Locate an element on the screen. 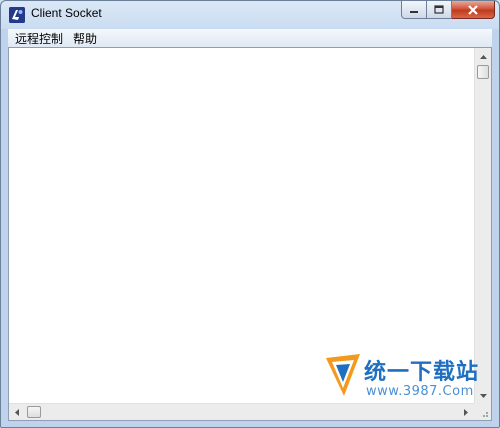 Image resolution: width=500 pixels, height=428 pixels. scroll-left-button is located at coordinates (17, 412).